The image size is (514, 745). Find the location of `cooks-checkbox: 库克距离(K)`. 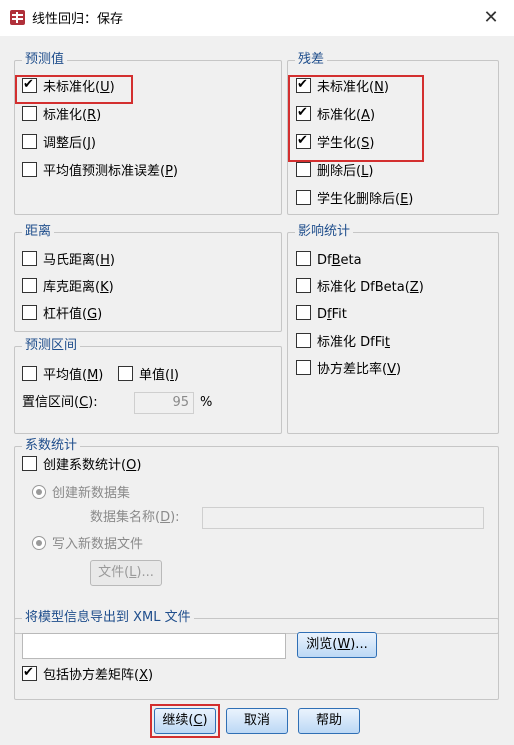

cooks-checkbox: 库克距离(K) is located at coordinates (68, 288).